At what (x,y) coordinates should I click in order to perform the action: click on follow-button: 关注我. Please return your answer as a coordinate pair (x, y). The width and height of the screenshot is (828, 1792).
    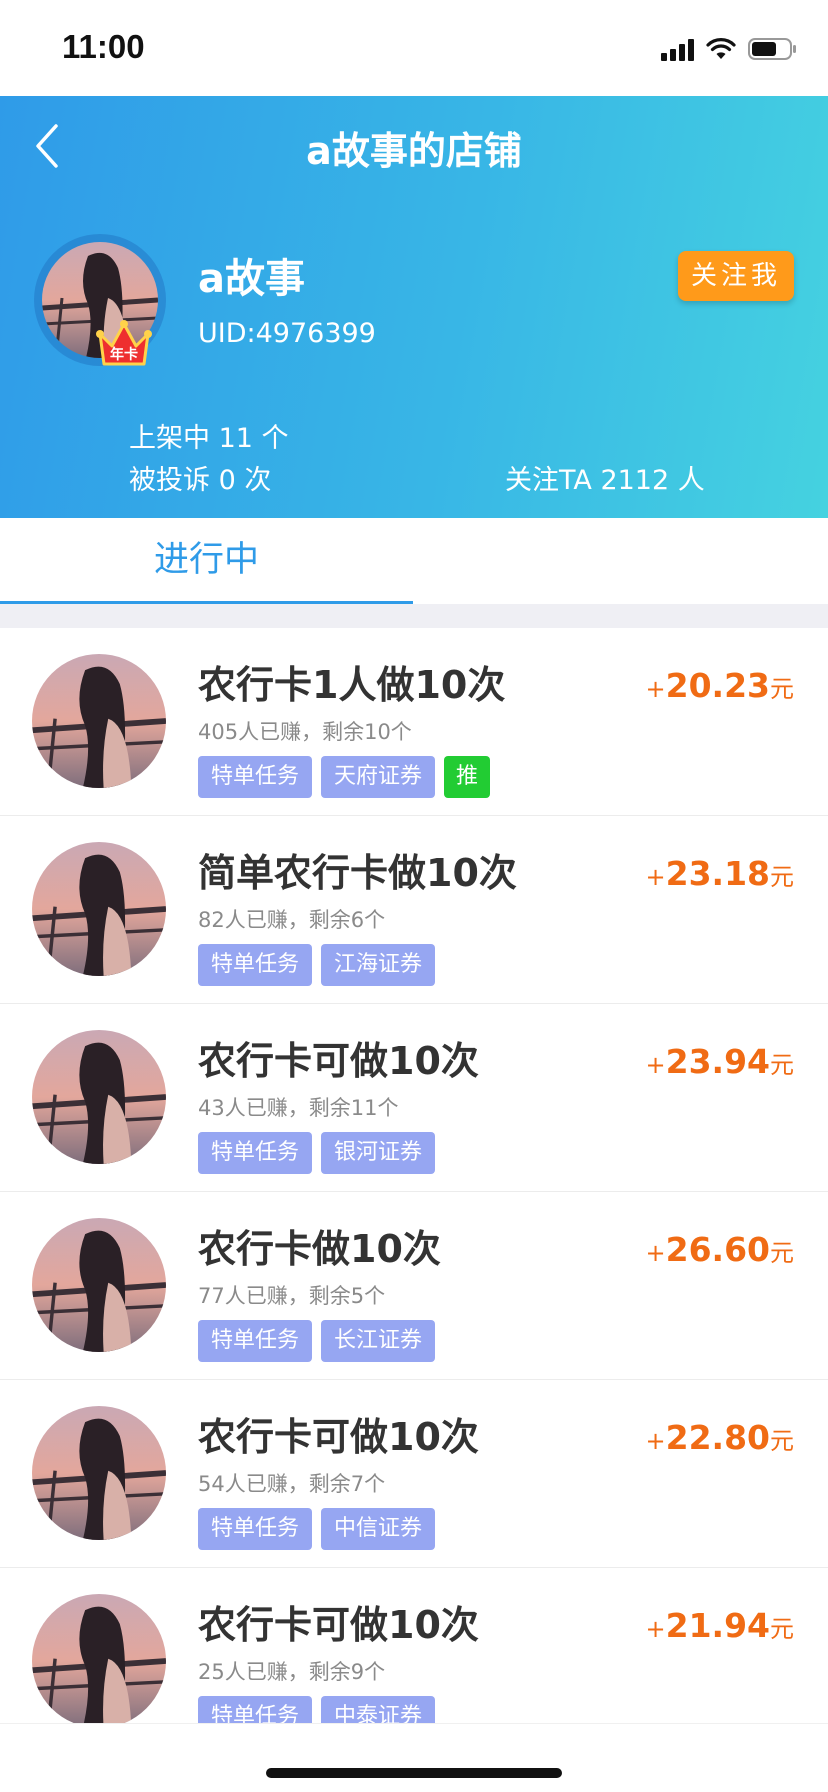
    Looking at the image, I should click on (736, 276).